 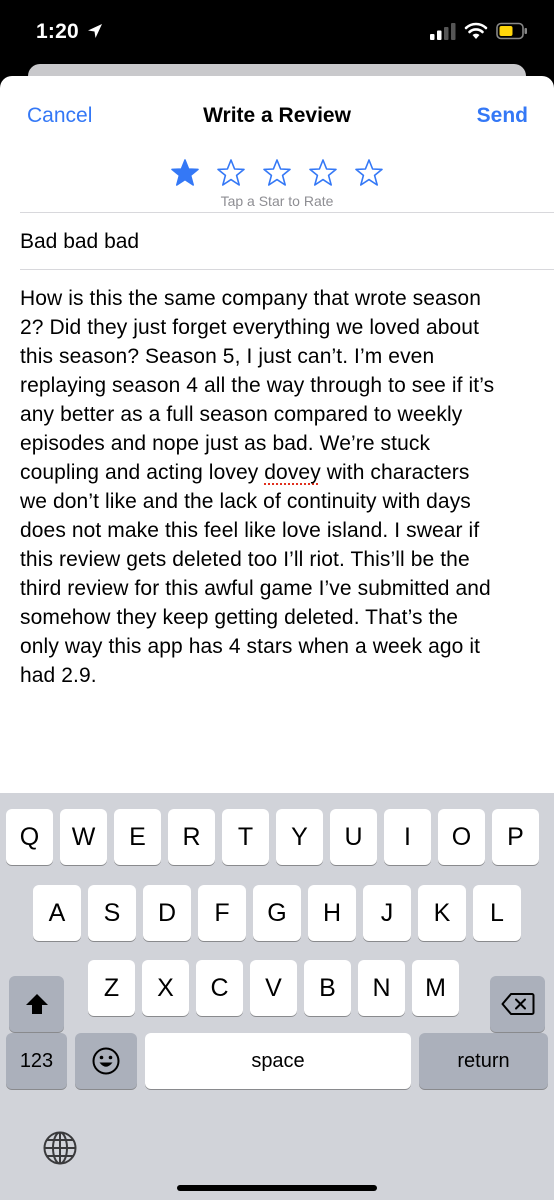 I want to click on star-filled-icon, so click(x=185, y=173).